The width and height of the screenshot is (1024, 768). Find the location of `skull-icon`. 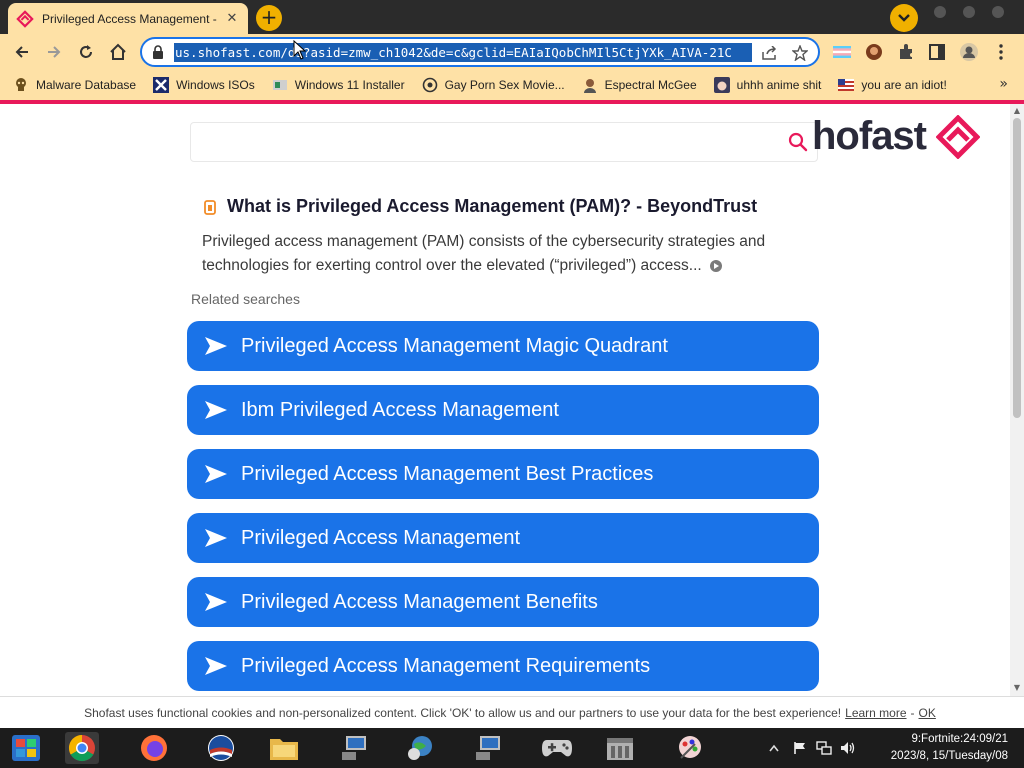

skull-icon is located at coordinates (21, 85).